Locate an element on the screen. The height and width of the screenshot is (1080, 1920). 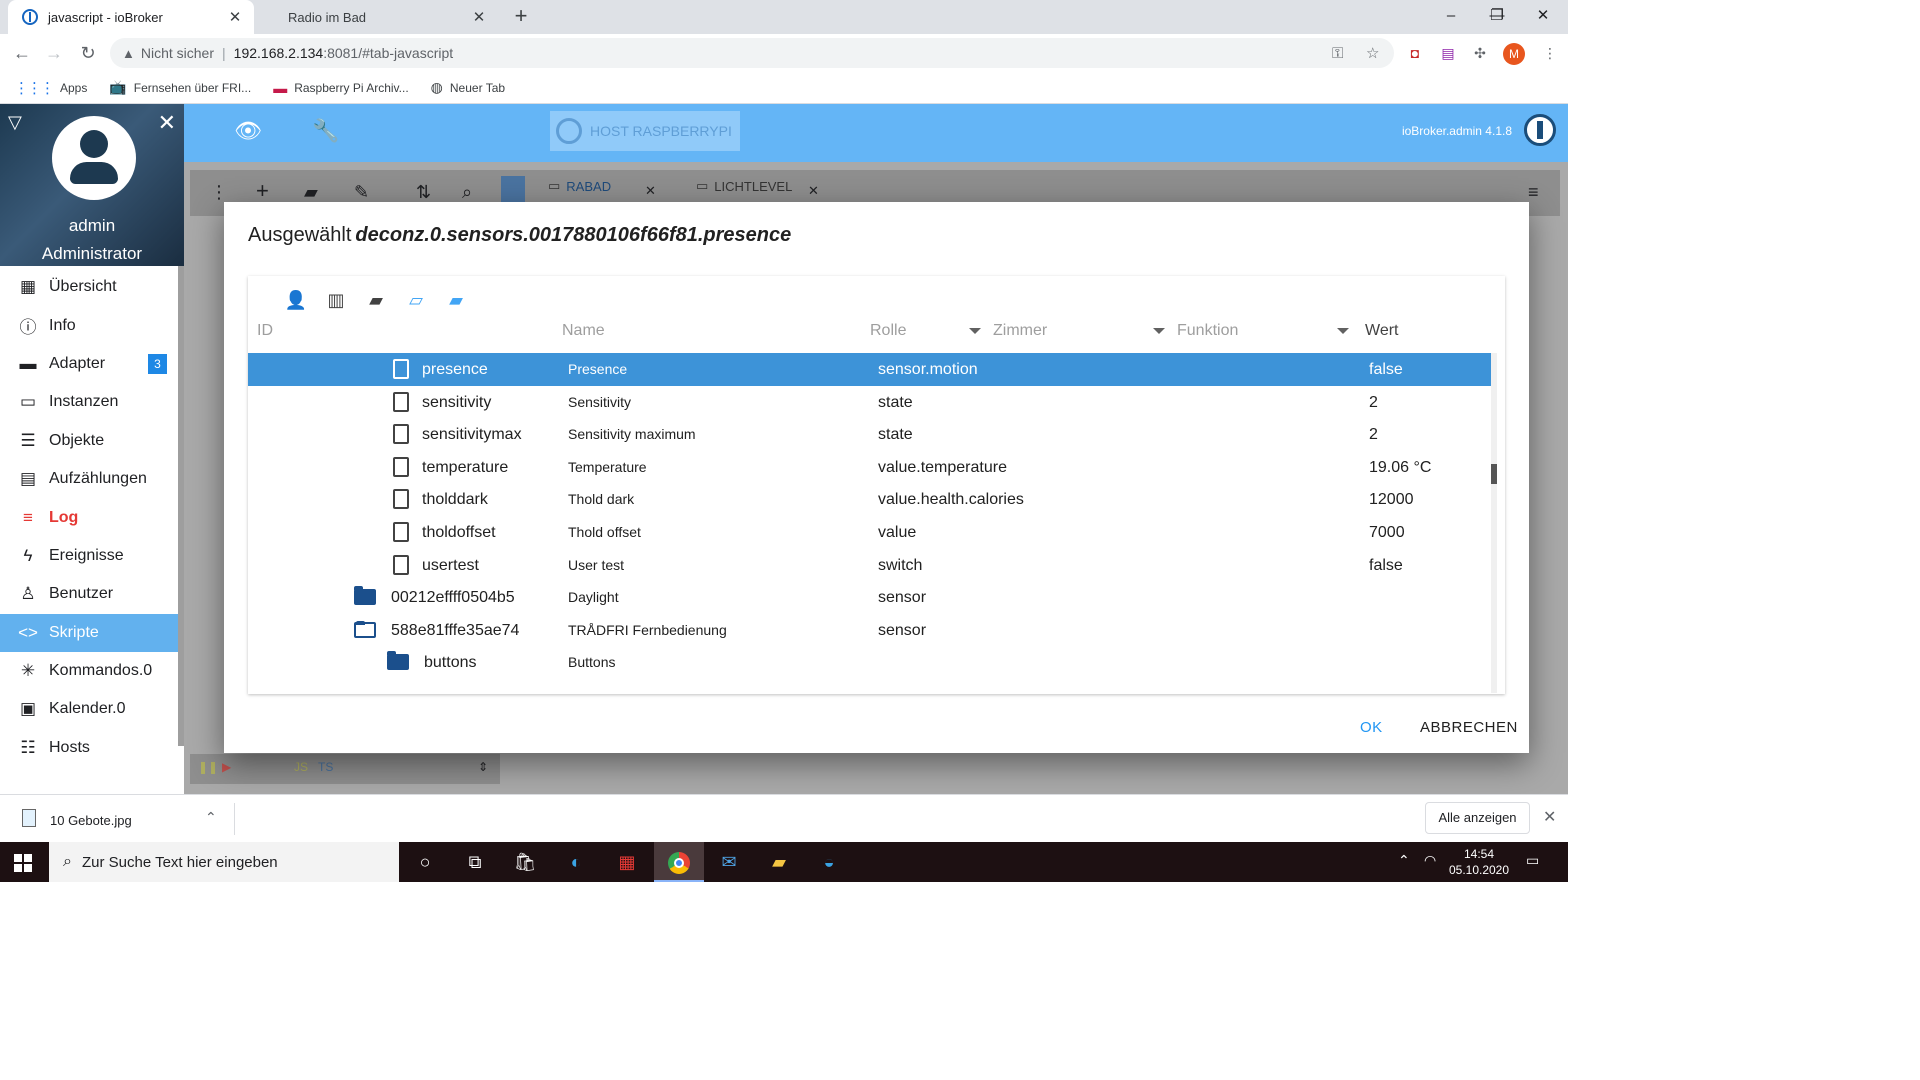
taskbar-search-input: ⌕ Zur Suche Text hier eingeben is located at coordinates (224, 862).